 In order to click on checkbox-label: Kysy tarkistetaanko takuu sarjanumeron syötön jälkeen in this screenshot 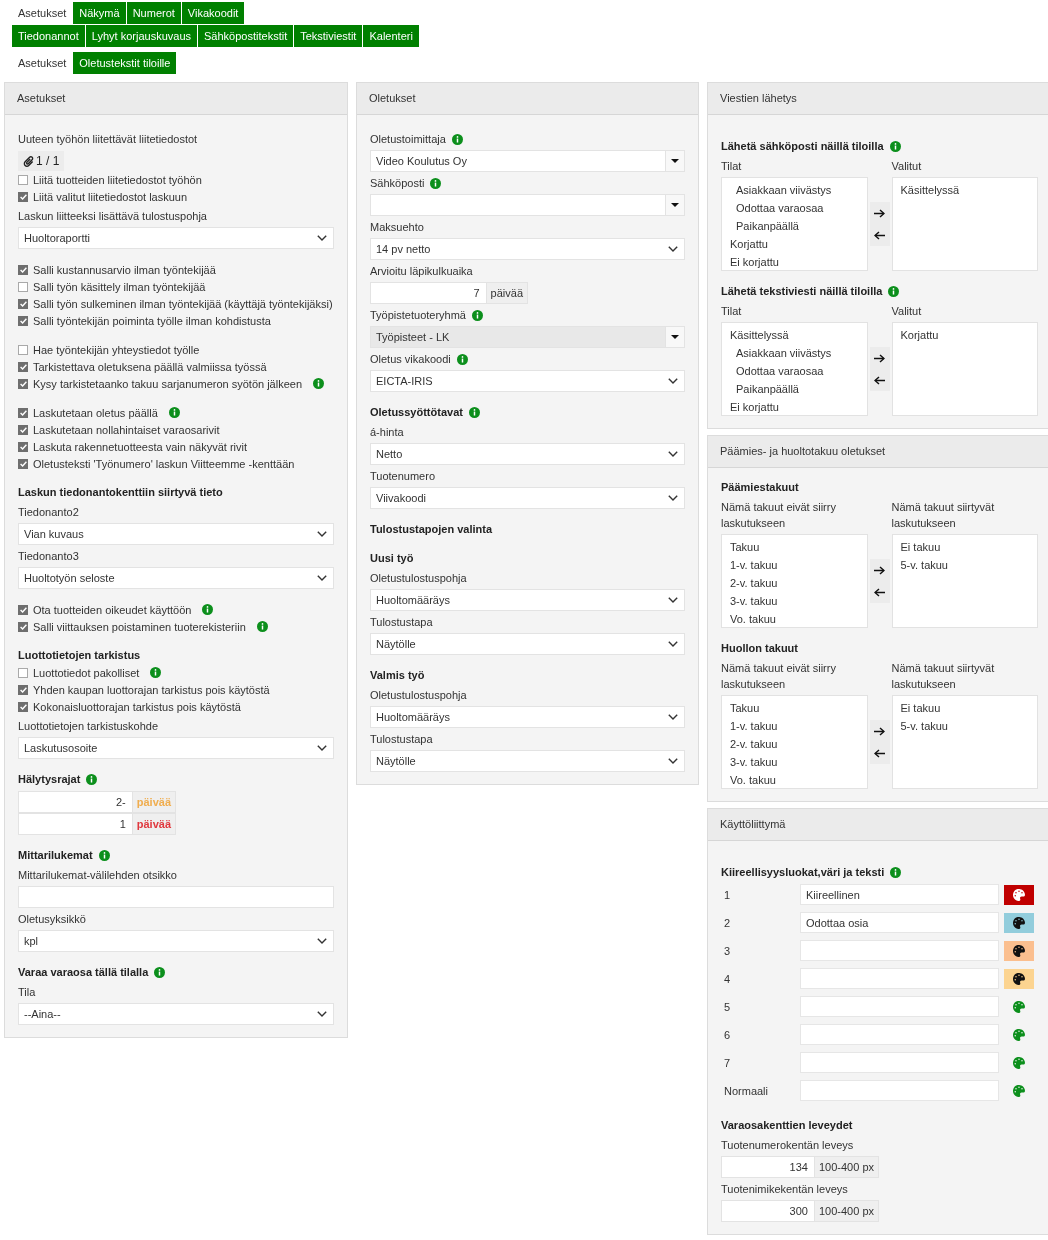, I will do `click(168, 383)`.